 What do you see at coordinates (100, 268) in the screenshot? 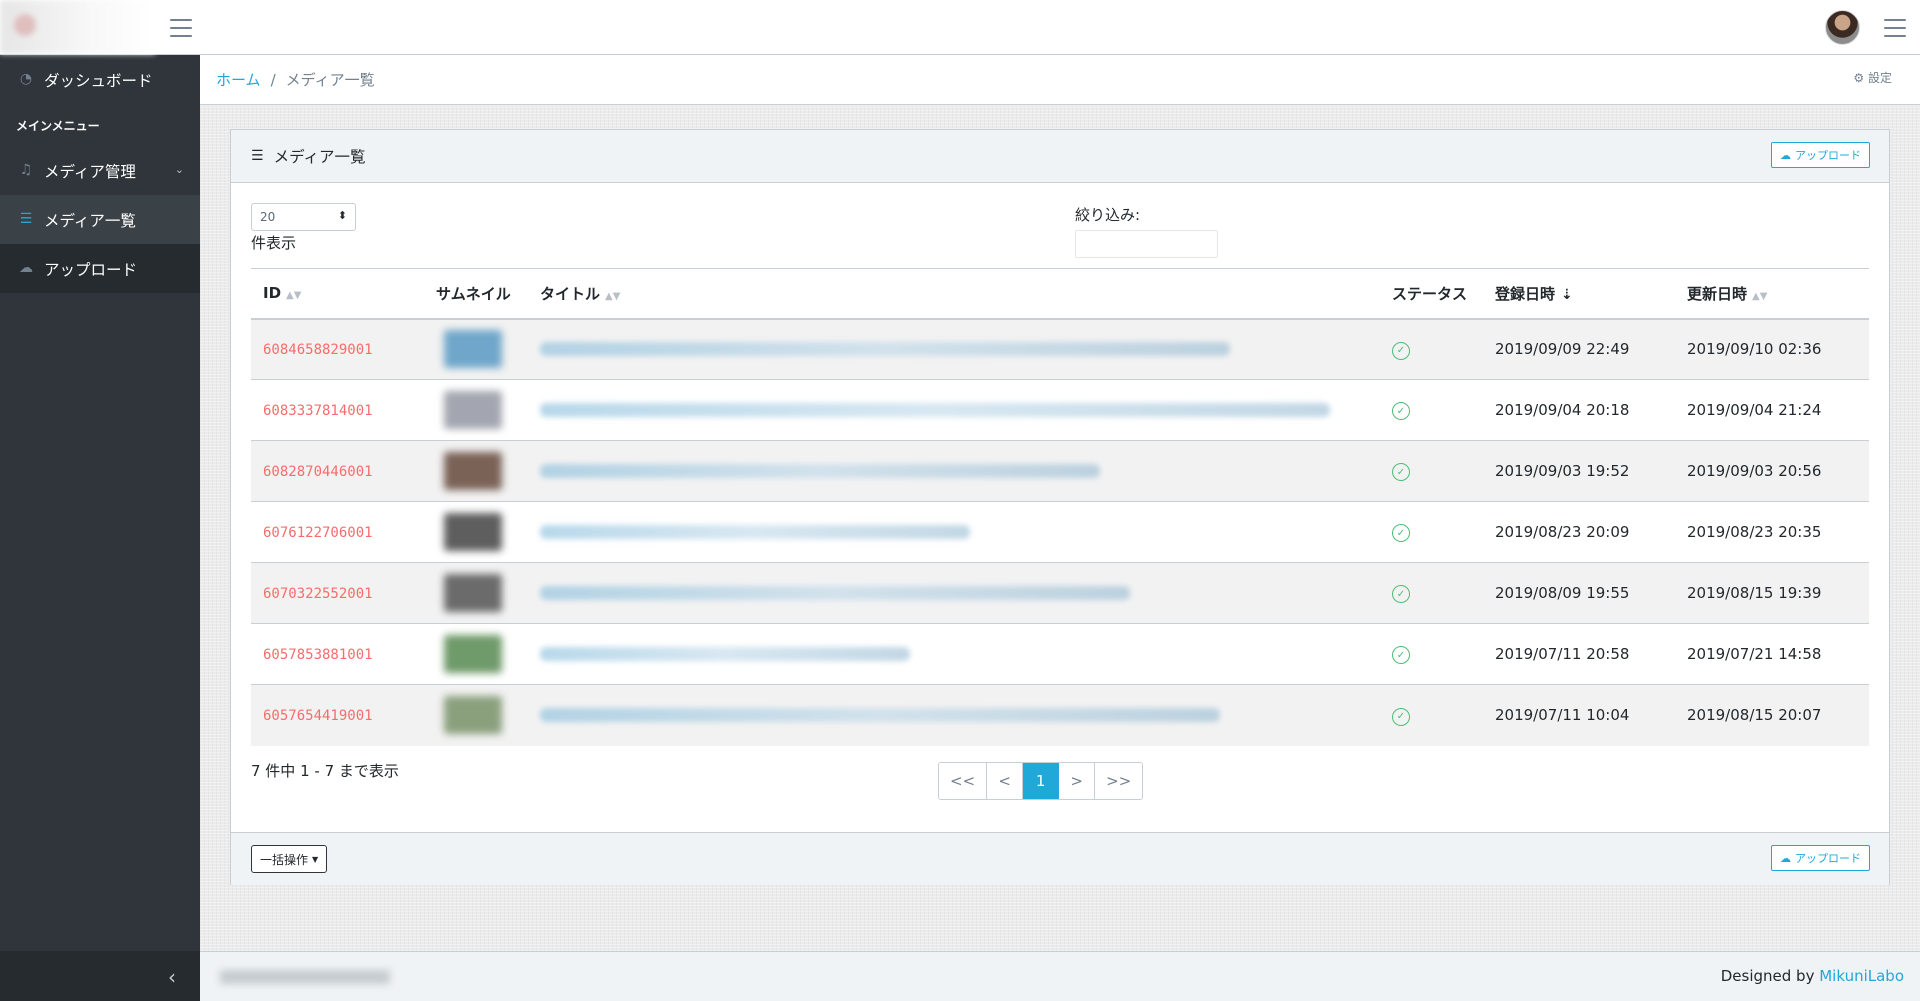
I see `sidebar-item-upload: ☁ アップロード` at bounding box center [100, 268].